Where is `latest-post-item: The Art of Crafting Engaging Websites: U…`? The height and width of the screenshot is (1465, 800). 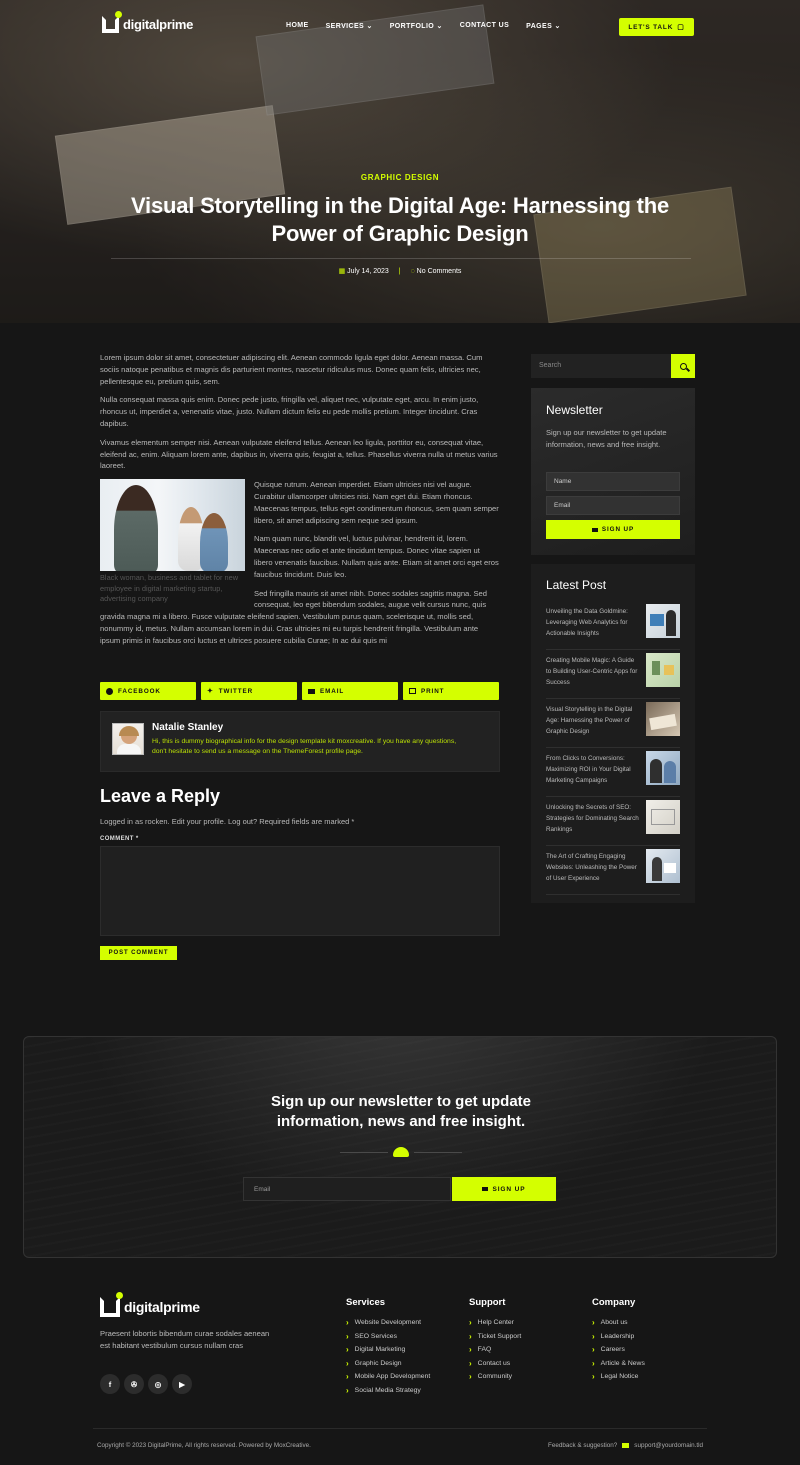 latest-post-item: The Art of Crafting Engaging Websites: U… is located at coordinates (613, 871).